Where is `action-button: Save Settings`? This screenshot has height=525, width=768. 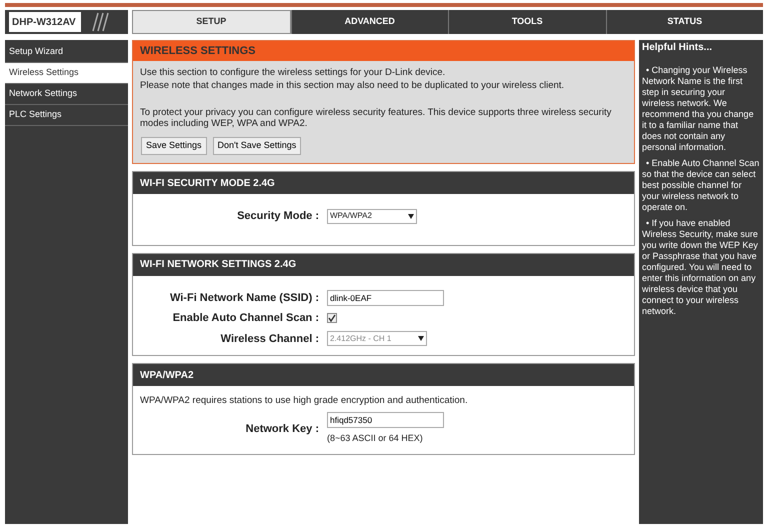
action-button: Save Settings is located at coordinates (174, 146).